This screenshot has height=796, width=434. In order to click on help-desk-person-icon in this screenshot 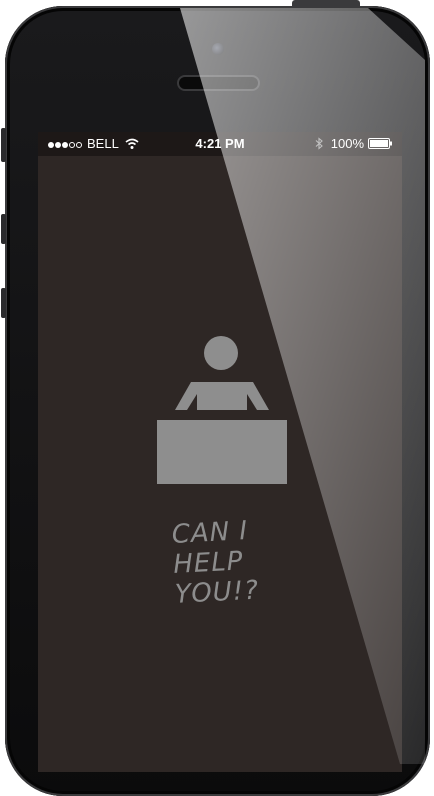, I will do `click(222, 410)`.